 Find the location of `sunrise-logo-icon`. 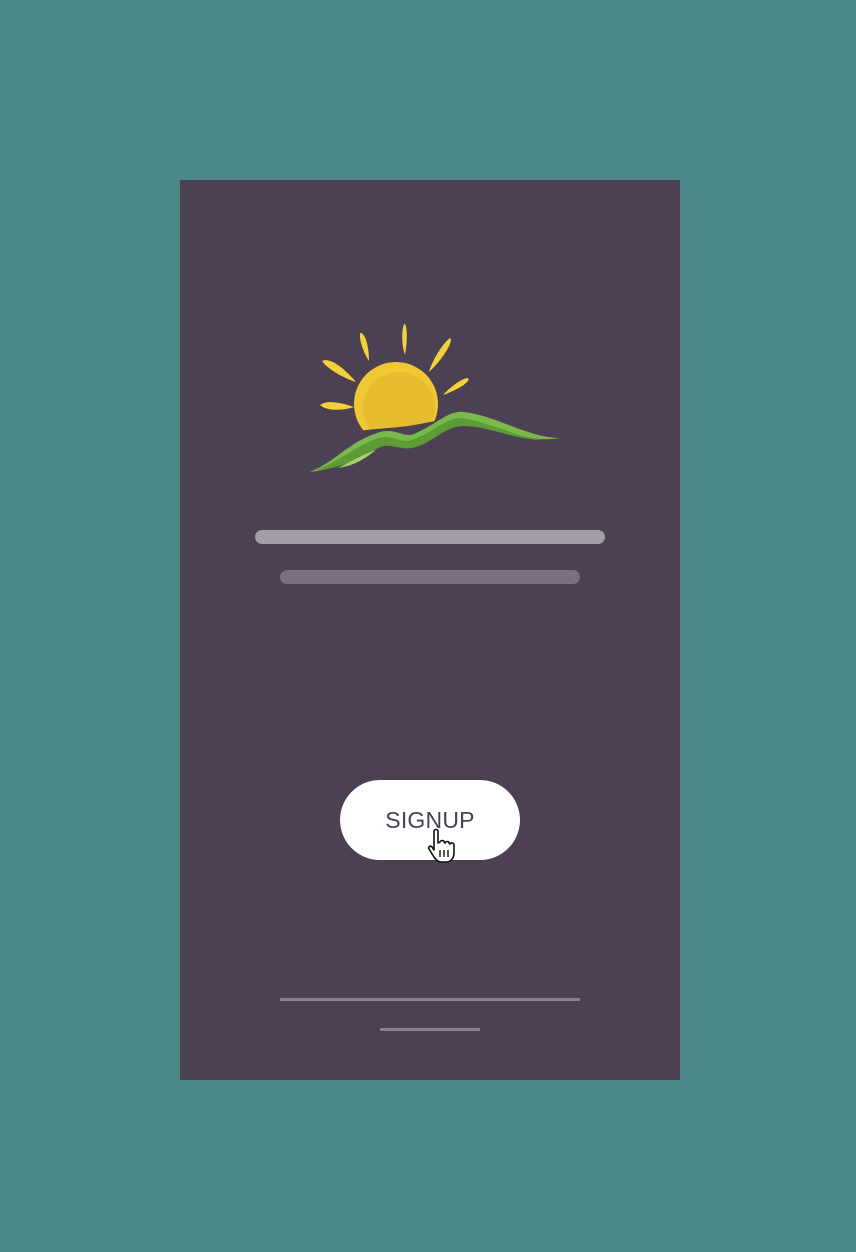

sunrise-logo-icon is located at coordinates (436, 401).